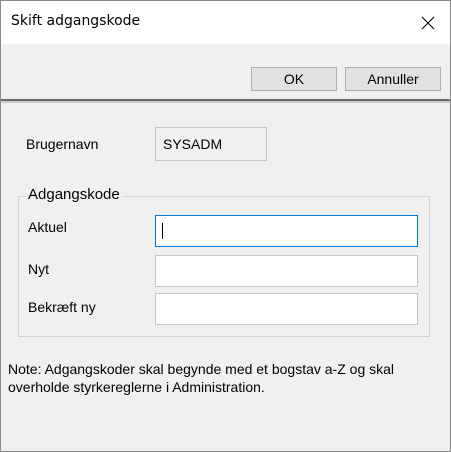 This screenshot has width=451, height=452. What do you see at coordinates (38, 269) in the screenshot?
I see `new-password-label: Nyt` at bounding box center [38, 269].